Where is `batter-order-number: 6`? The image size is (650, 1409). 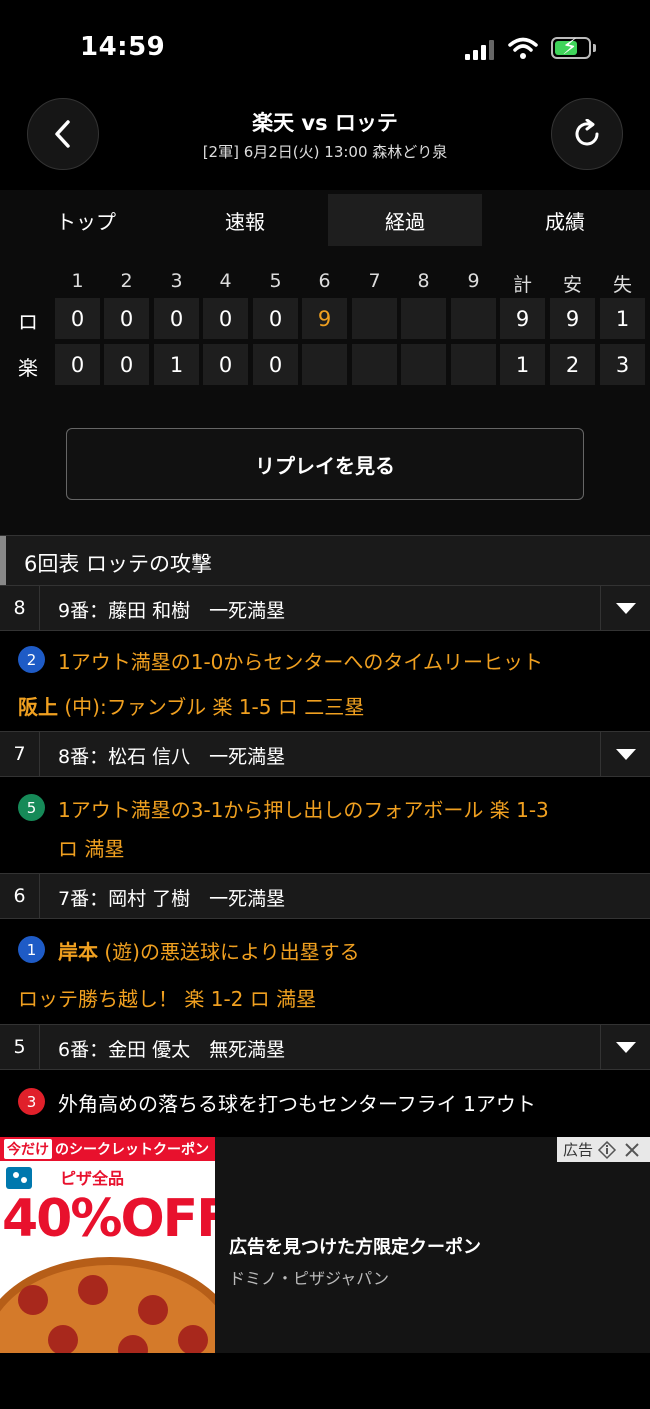 batter-order-number: 6 is located at coordinates (20, 896).